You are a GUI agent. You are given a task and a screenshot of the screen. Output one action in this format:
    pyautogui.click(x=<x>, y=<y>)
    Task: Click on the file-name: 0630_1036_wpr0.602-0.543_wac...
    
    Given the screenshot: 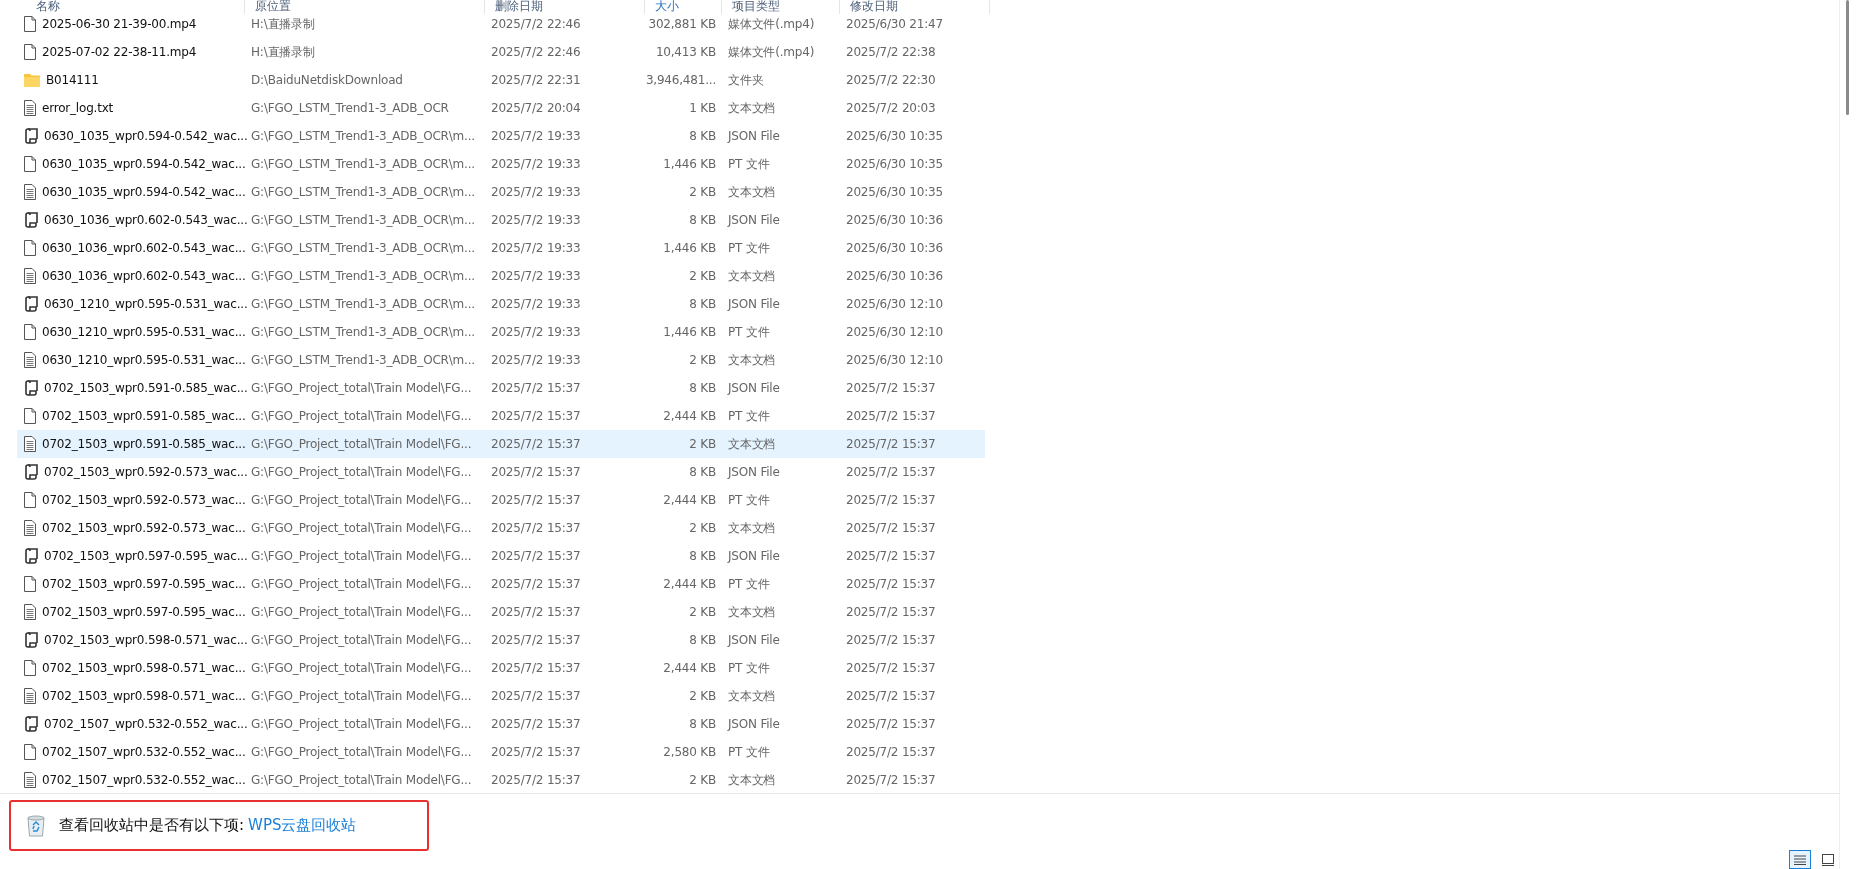 What is the action you would take?
    pyautogui.click(x=144, y=248)
    